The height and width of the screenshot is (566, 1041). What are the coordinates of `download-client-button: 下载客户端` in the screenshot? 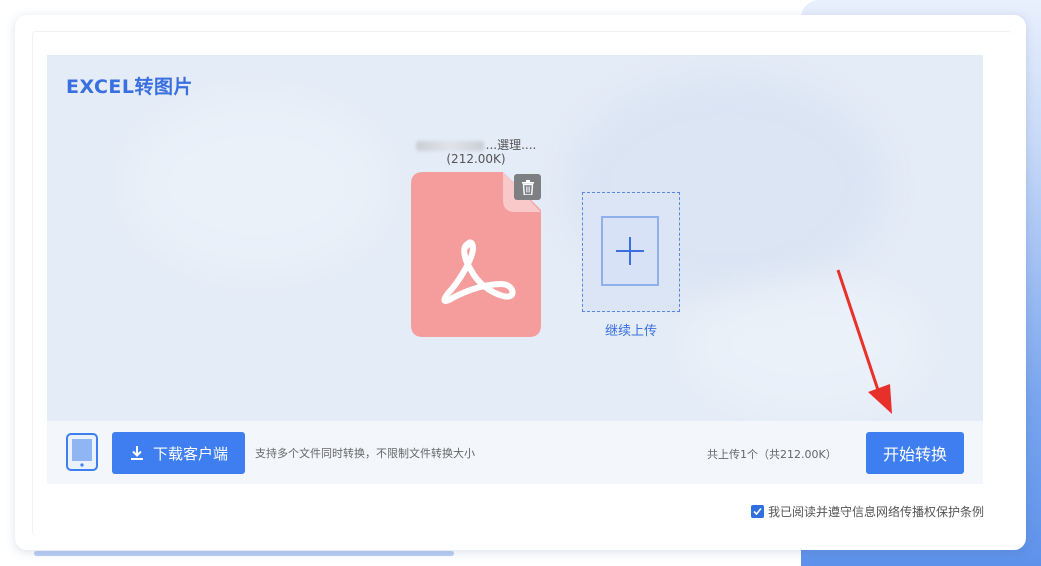 It's located at (178, 453).